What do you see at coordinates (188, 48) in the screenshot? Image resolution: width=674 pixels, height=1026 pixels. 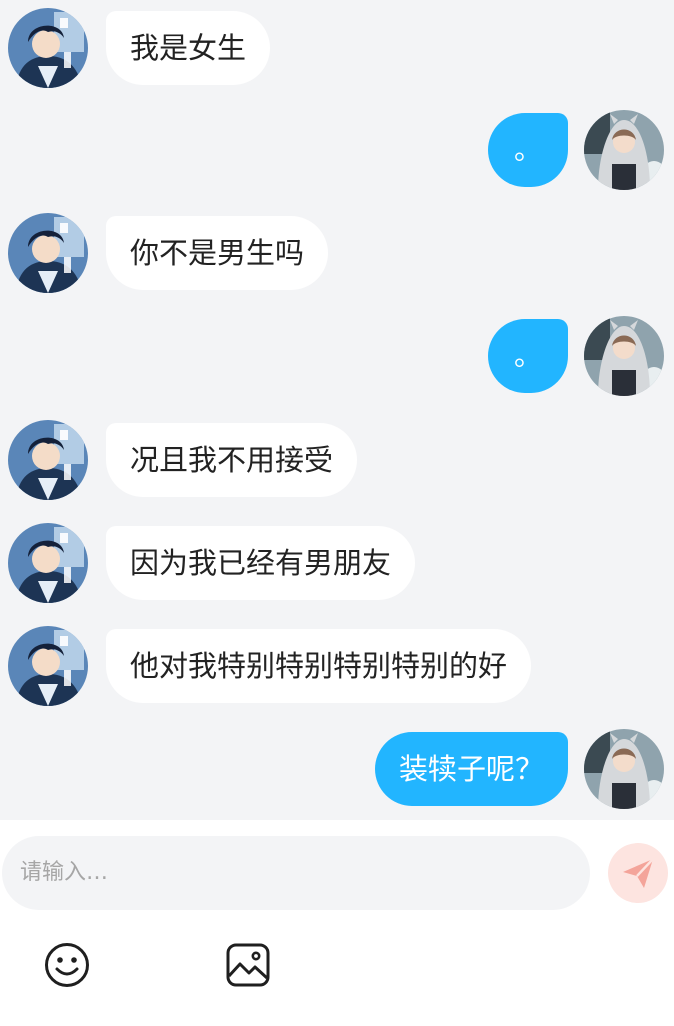 I see `message-bubble: 我是女生` at bounding box center [188, 48].